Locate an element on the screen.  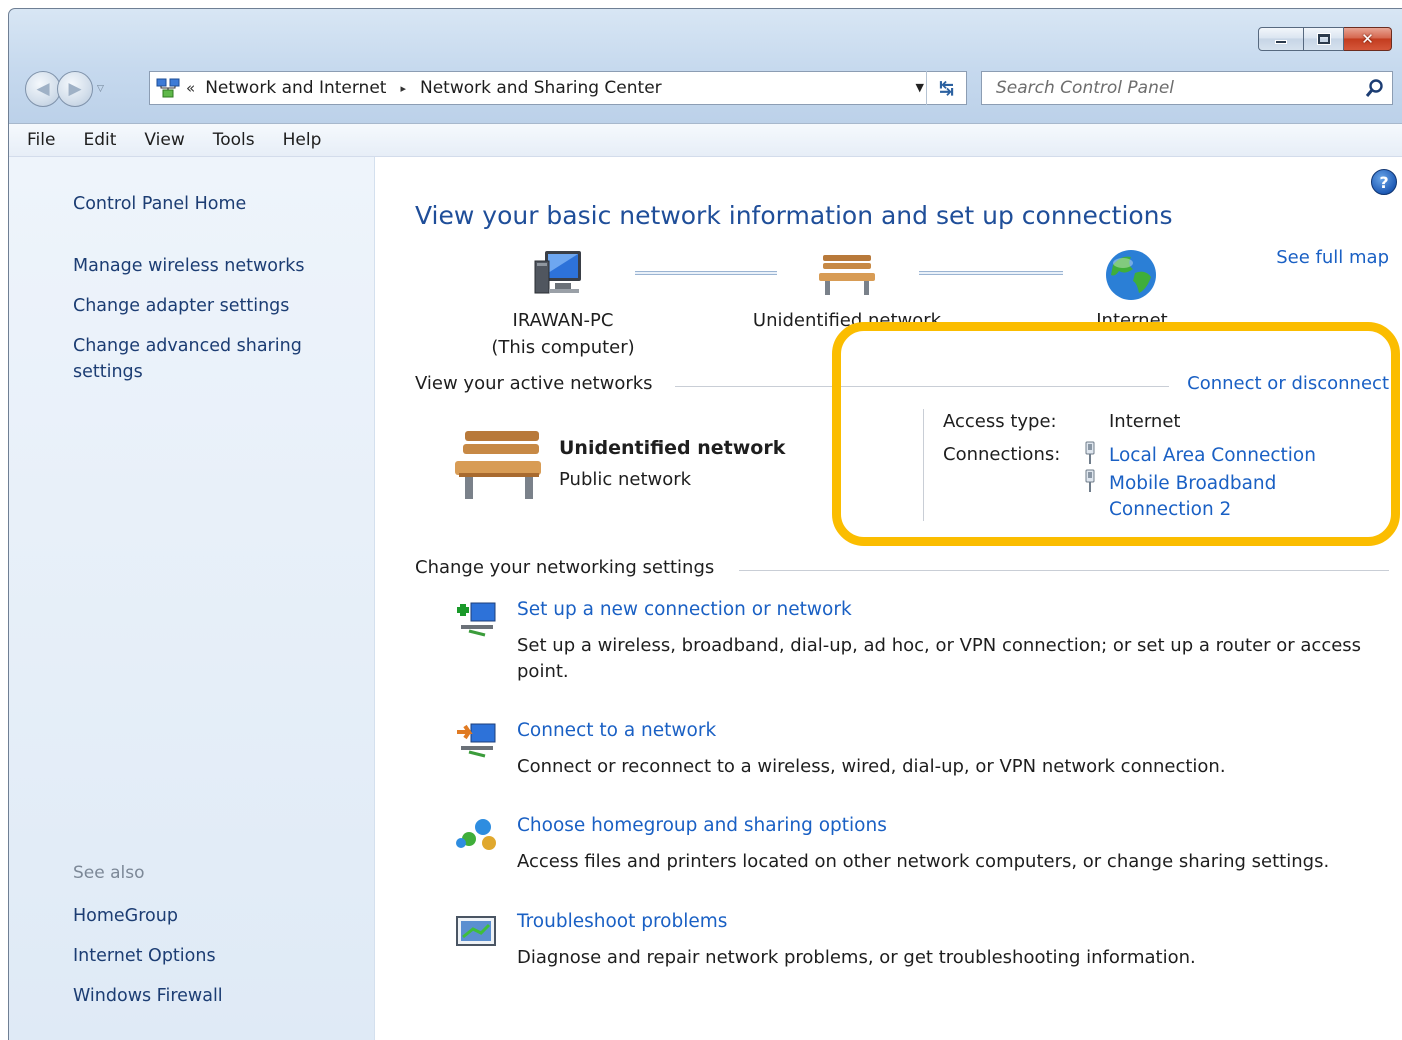
mobile-broadband-connection-link: Mobile Broadband Connection 2 is located at coordinates (1204, 497).